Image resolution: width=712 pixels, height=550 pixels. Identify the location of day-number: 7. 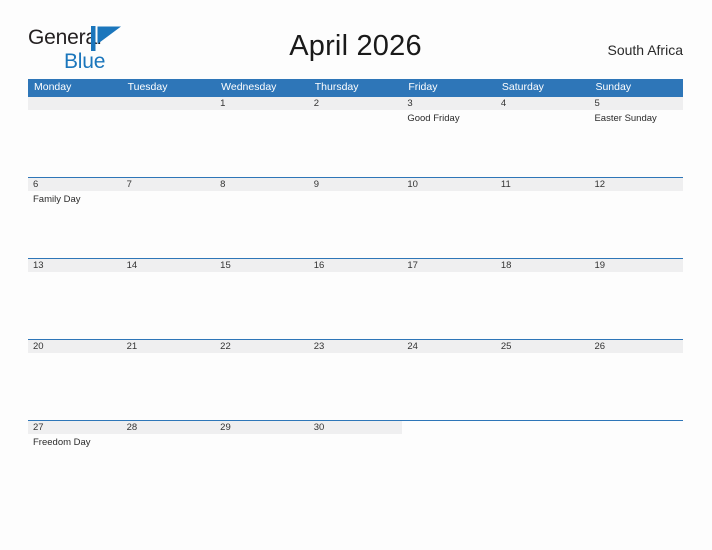
(168, 184).